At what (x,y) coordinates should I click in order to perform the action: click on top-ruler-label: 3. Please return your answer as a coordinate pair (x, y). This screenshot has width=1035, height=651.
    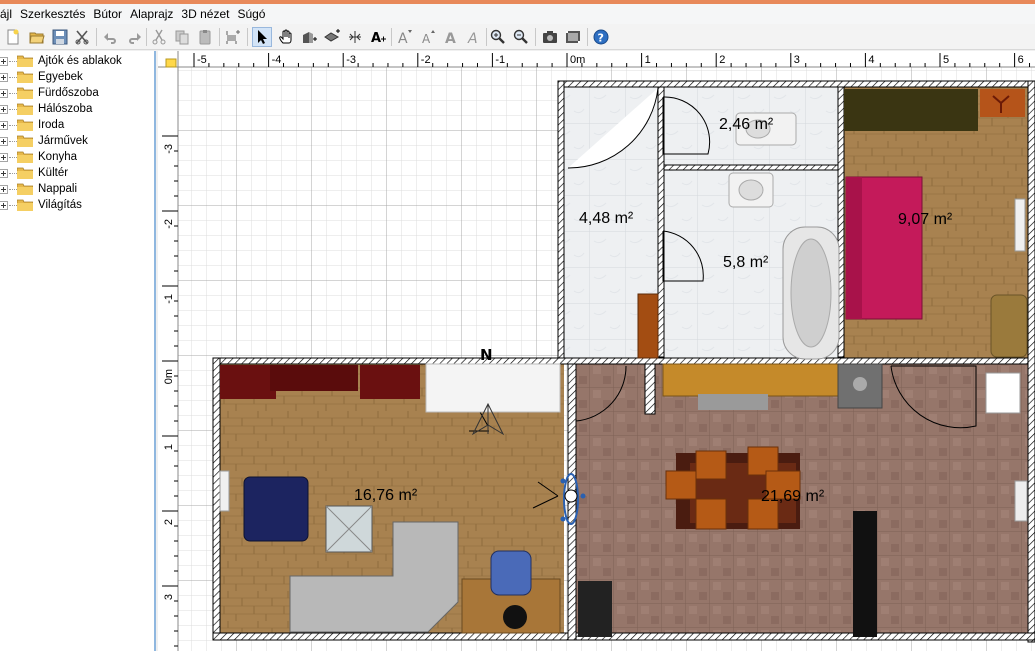
    Looking at the image, I should click on (797, 60).